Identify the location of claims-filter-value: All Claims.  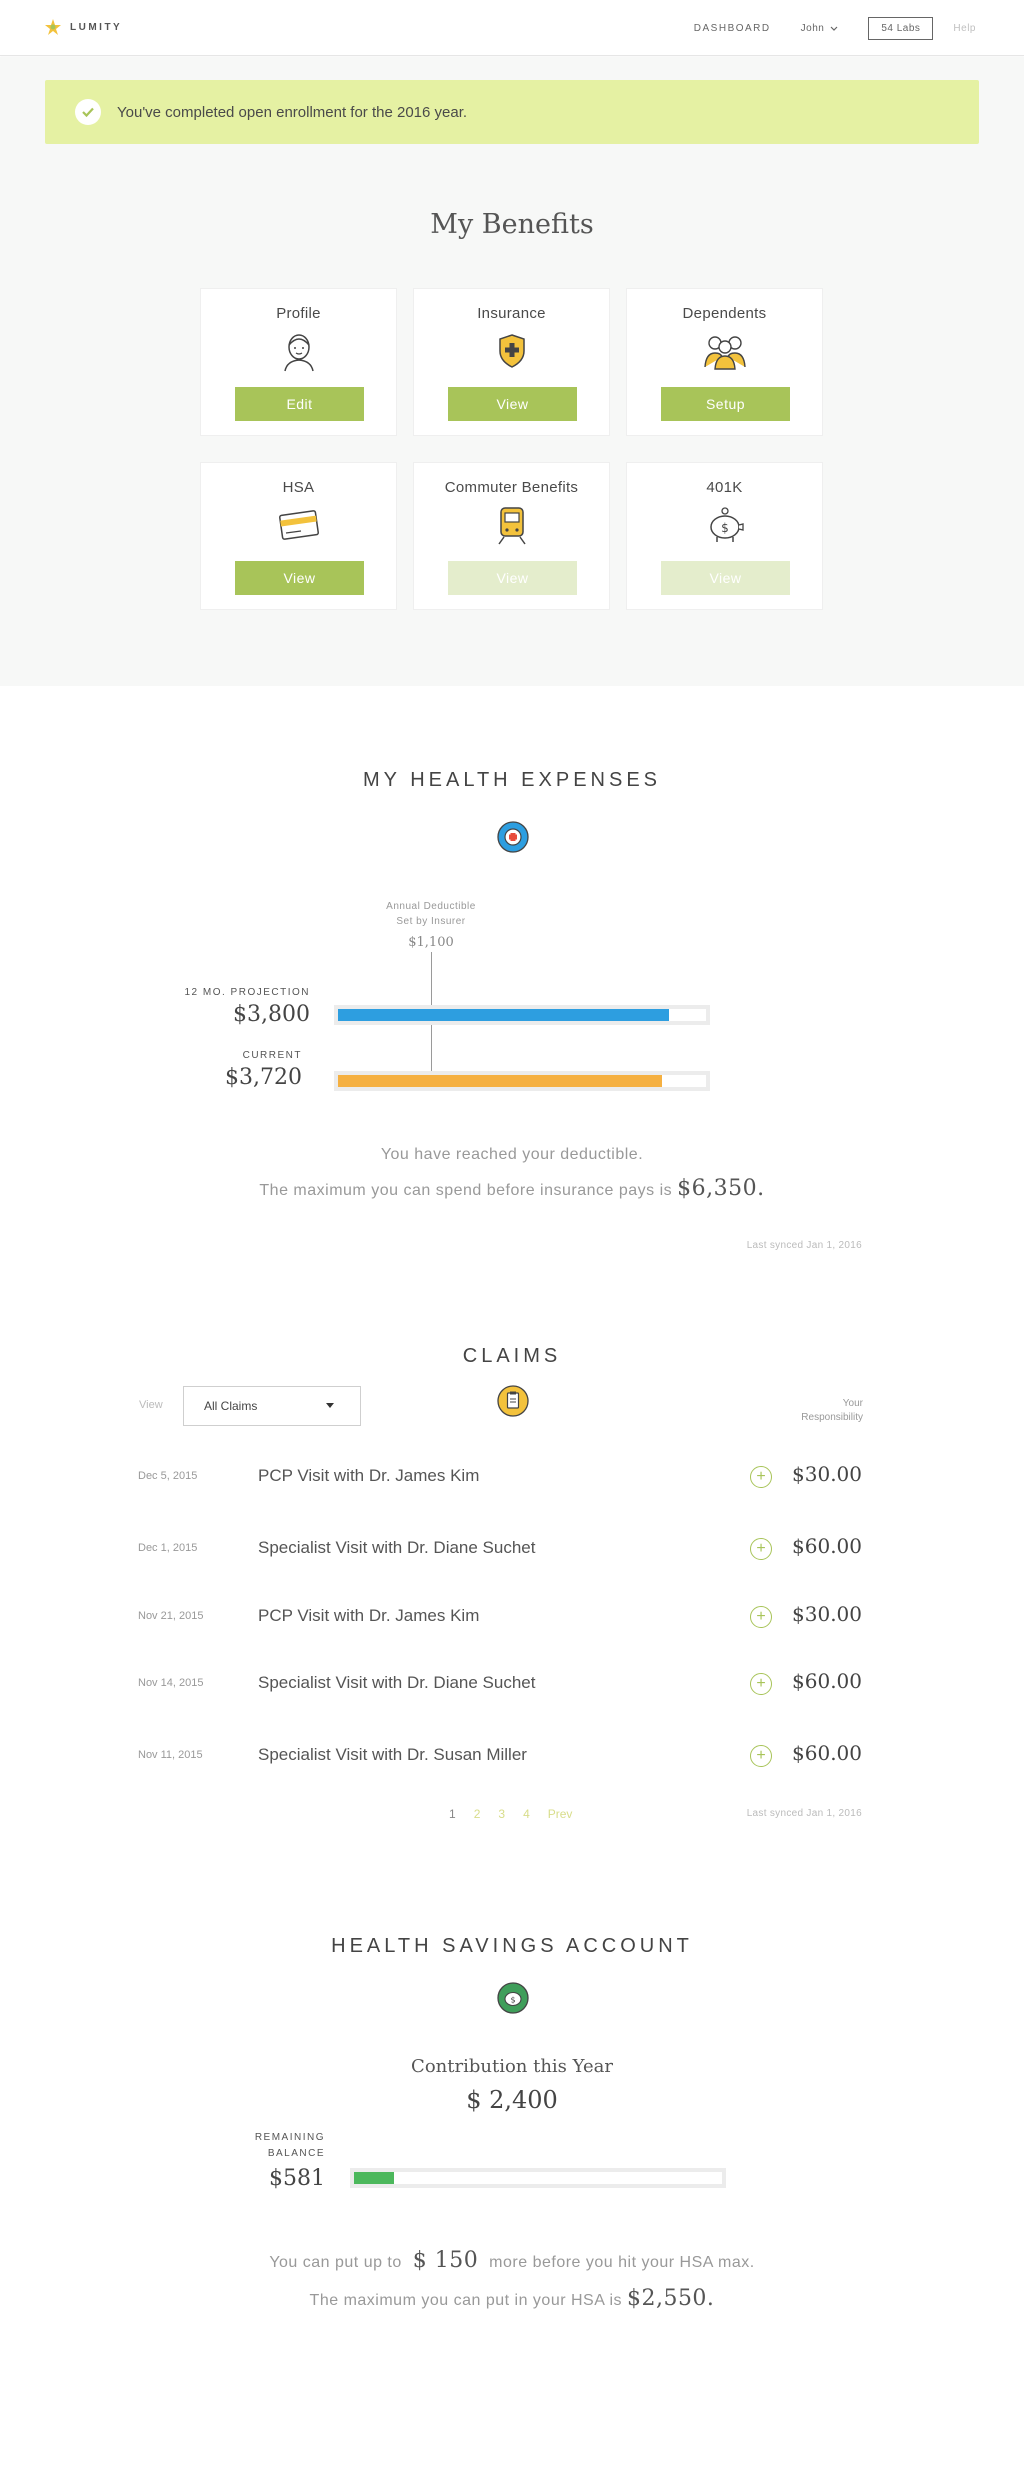
(231, 1406).